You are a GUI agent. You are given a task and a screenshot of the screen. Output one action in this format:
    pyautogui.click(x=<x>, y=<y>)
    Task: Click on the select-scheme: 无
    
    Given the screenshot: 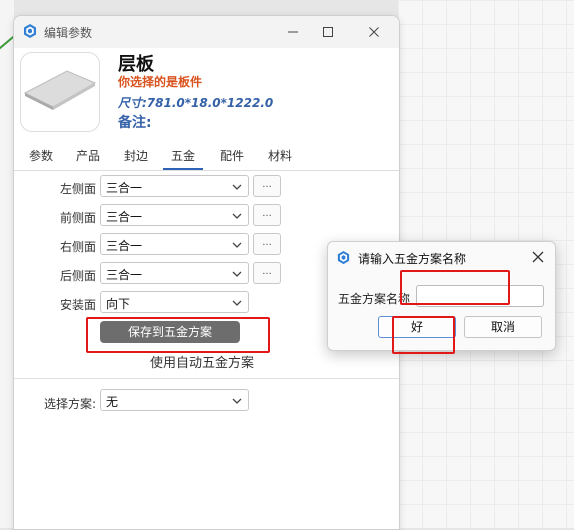 What is the action you would take?
    pyautogui.click(x=174, y=400)
    